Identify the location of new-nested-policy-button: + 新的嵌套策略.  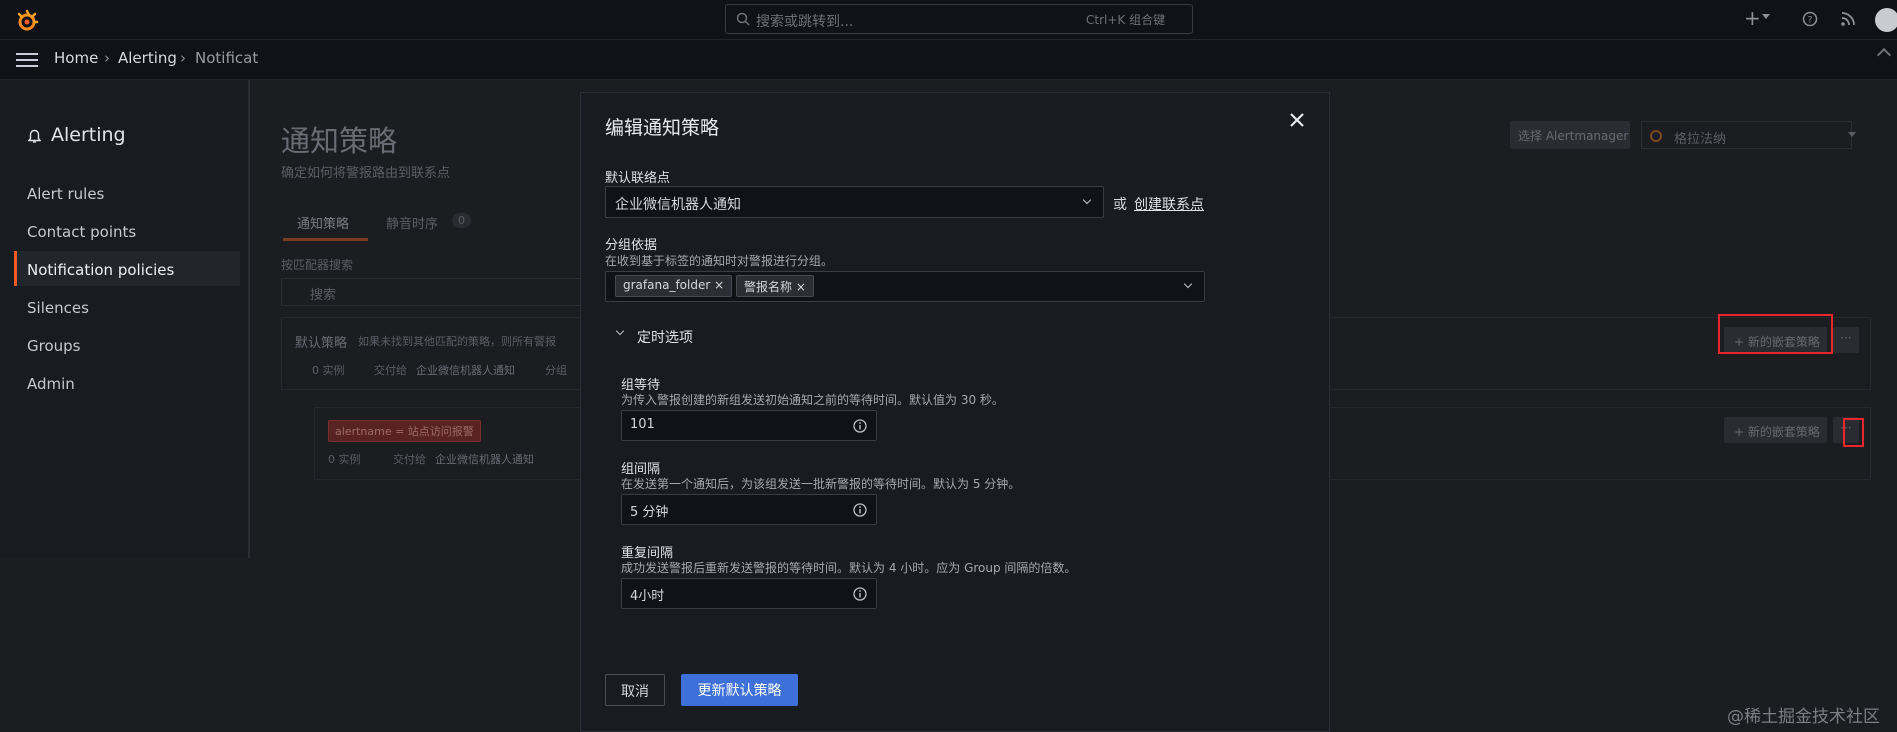
(1775, 430).